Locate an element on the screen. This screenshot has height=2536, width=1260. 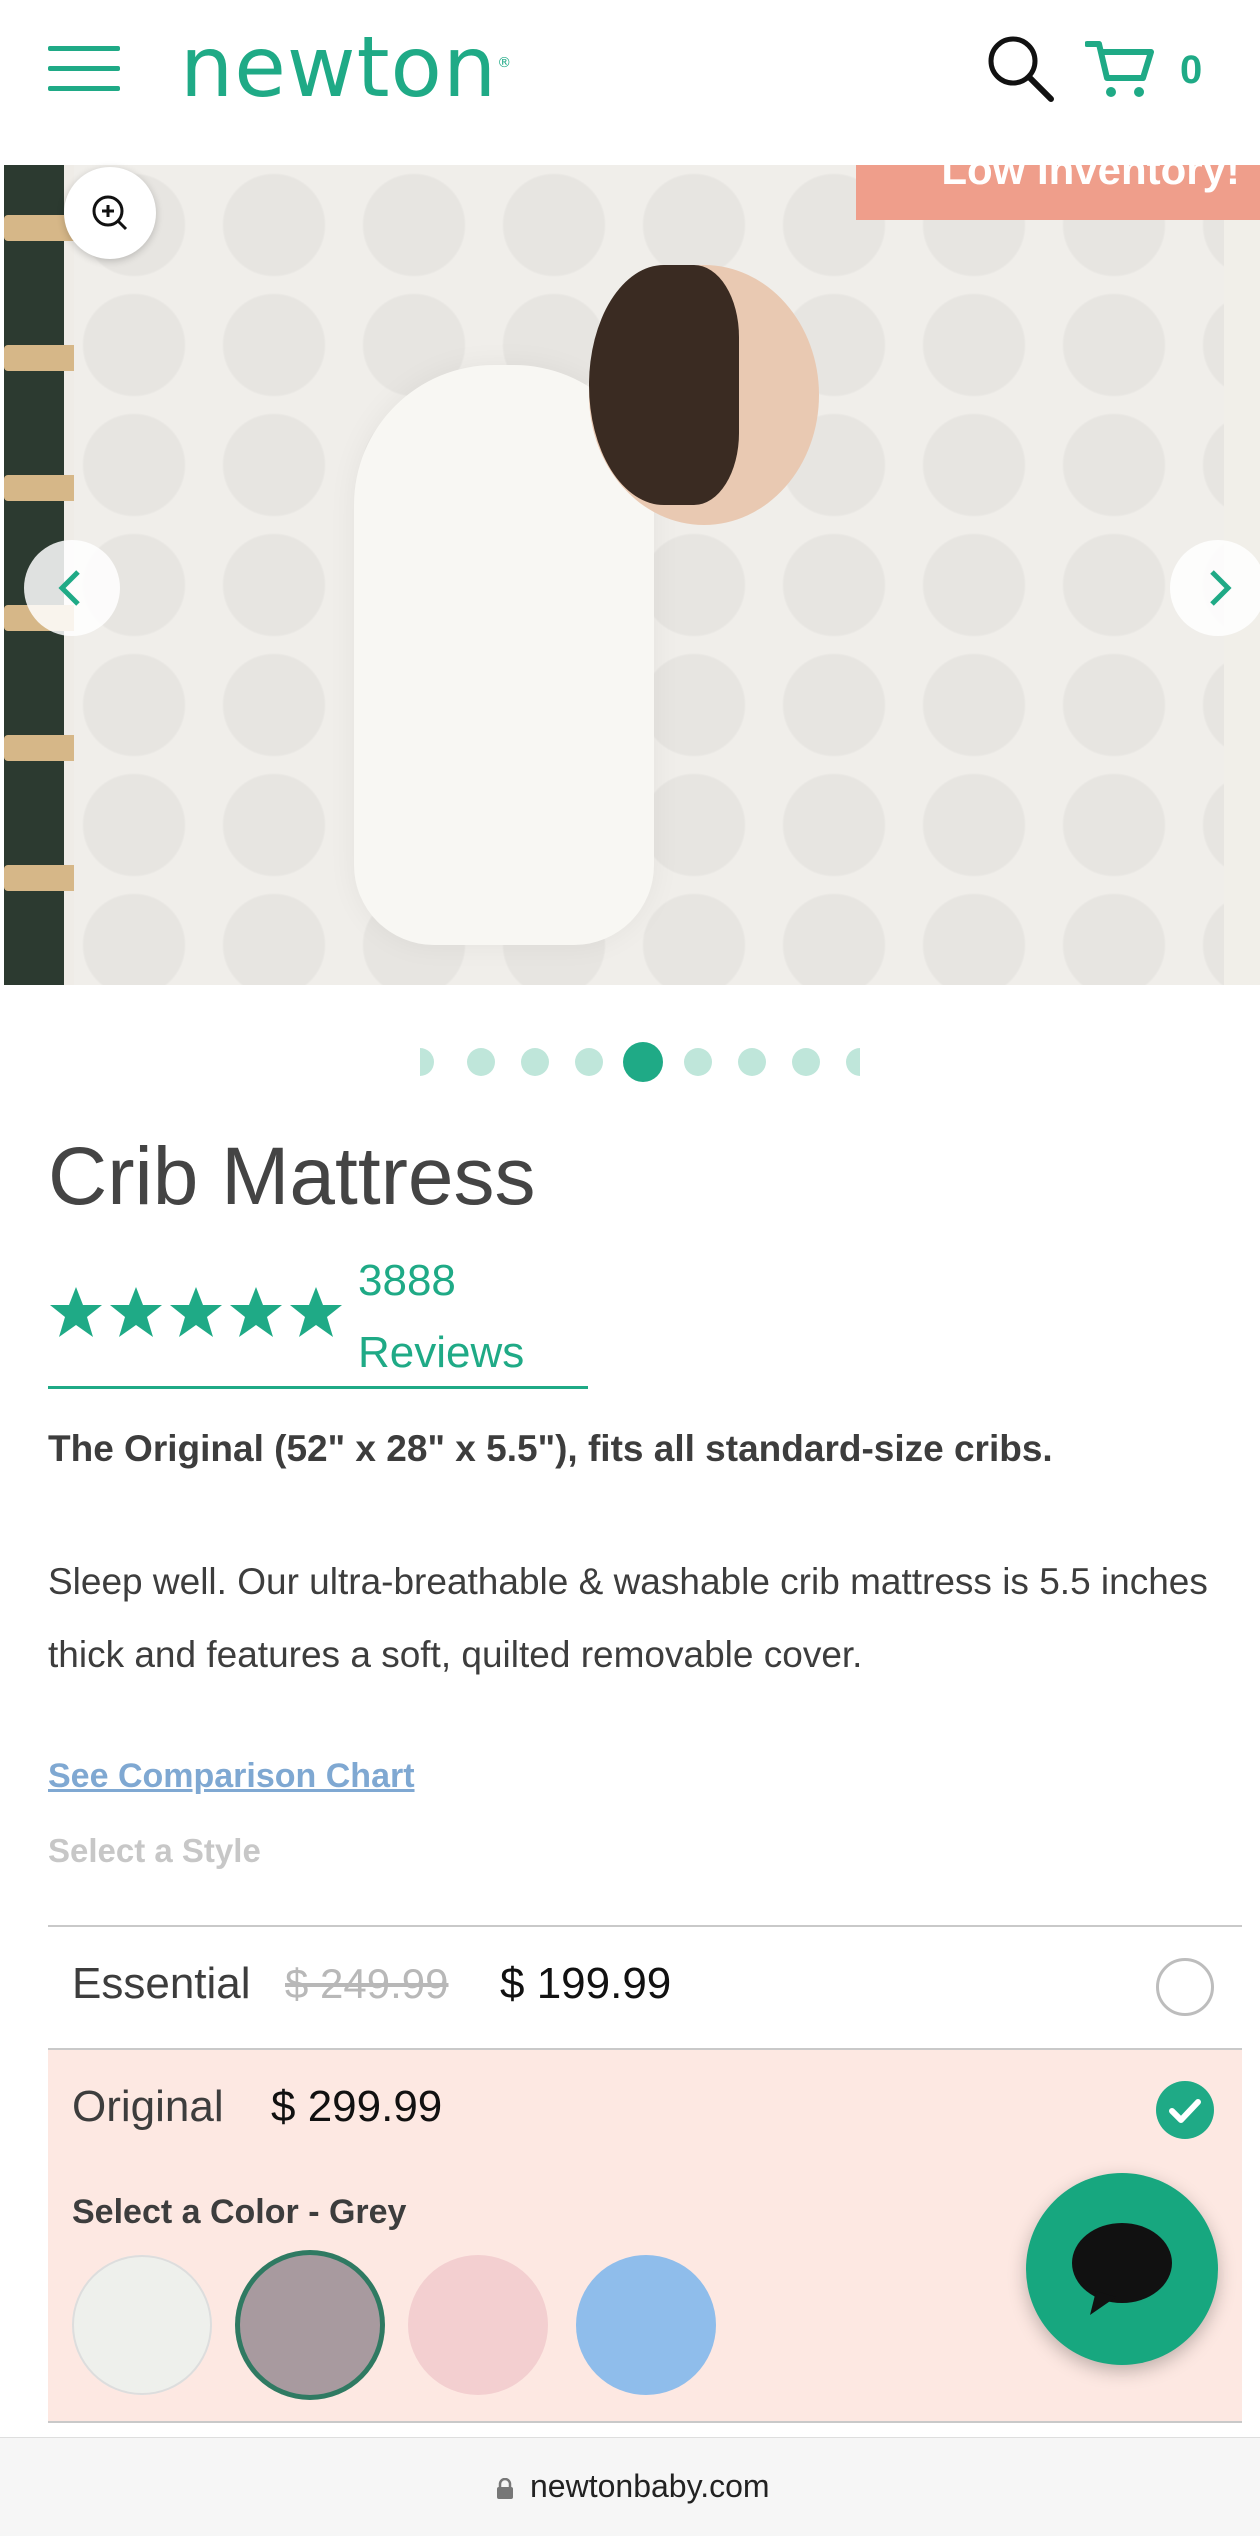
style-label: Select a Style is located at coordinates (154, 1850).